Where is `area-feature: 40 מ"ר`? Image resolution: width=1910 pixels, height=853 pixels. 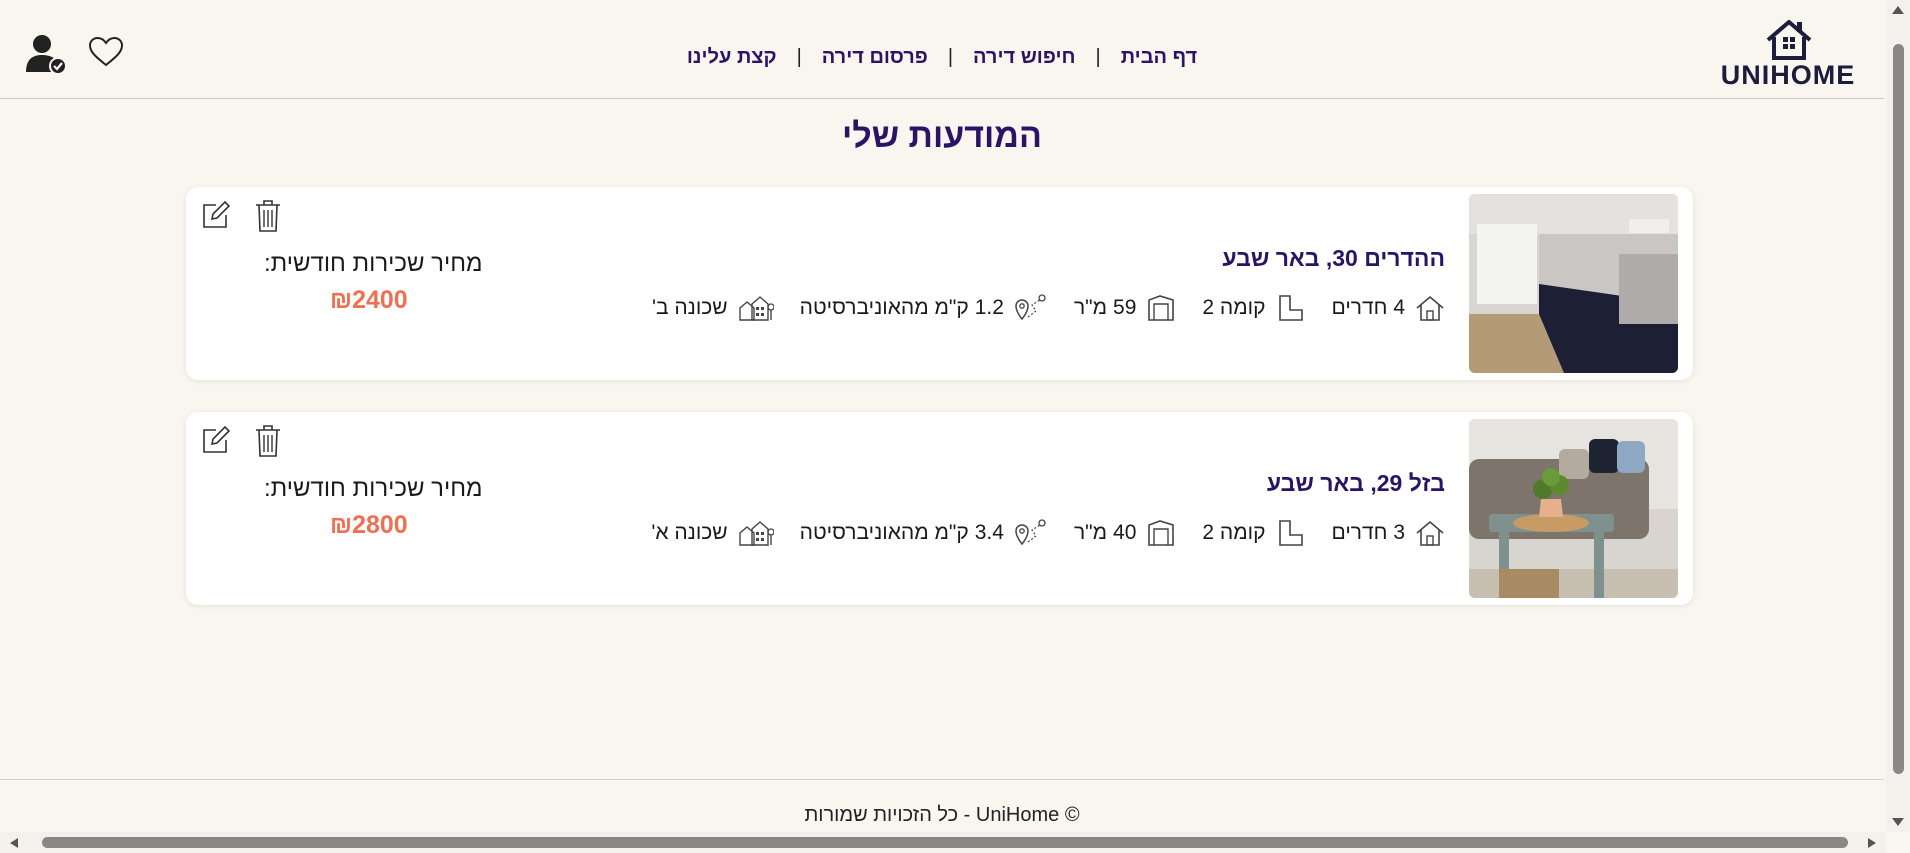
area-feature: 40 מ"ר is located at coordinates (1125, 533).